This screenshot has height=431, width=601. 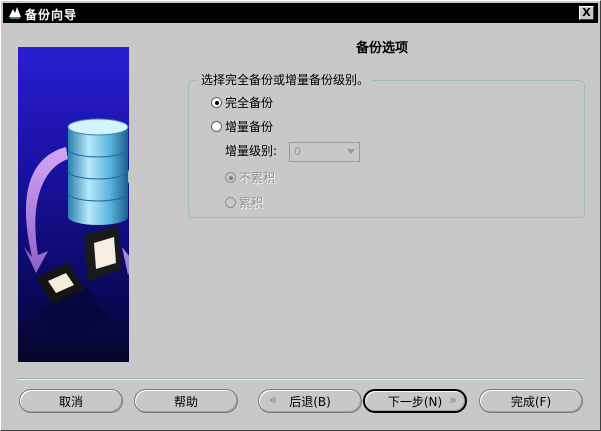 What do you see at coordinates (285, 79) in the screenshot?
I see `group-legend: 选择完全备份或增量备份级别。` at bounding box center [285, 79].